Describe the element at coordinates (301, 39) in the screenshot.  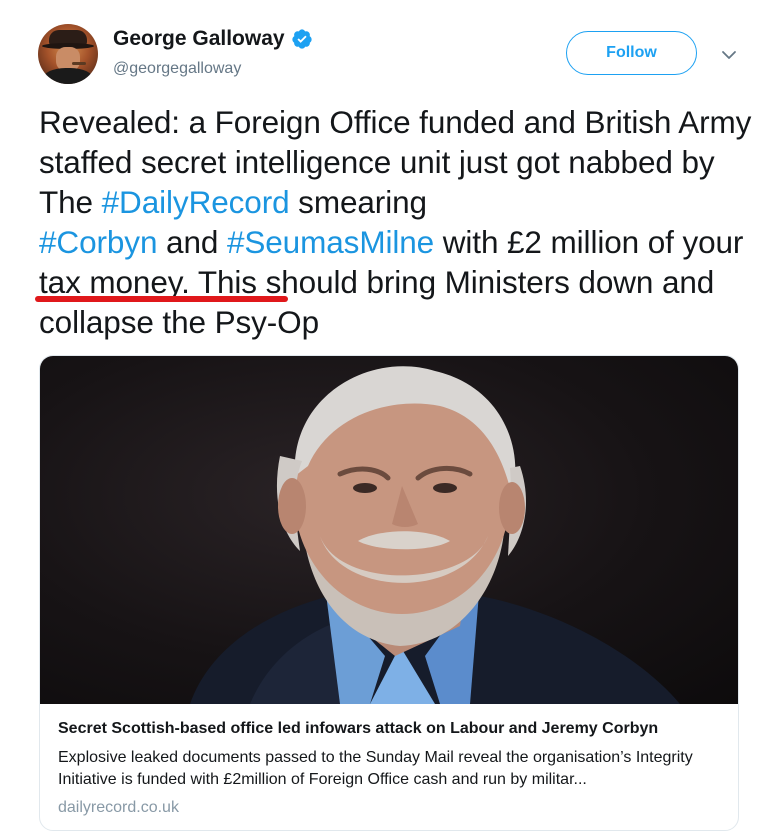
I see `verified-badge-icon` at that location.